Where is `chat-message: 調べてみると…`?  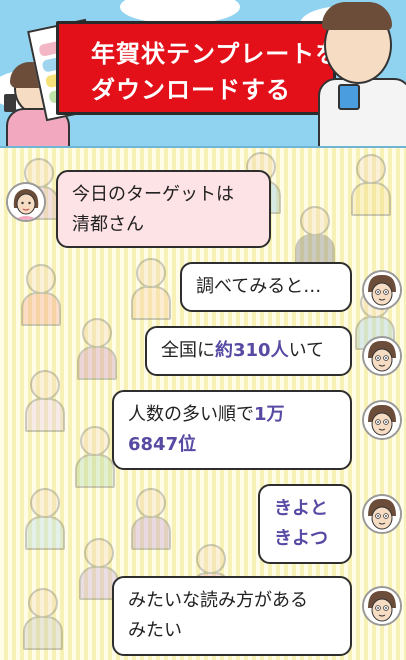 chat-message: 調べてみると… is located at coordinates (266, 287).